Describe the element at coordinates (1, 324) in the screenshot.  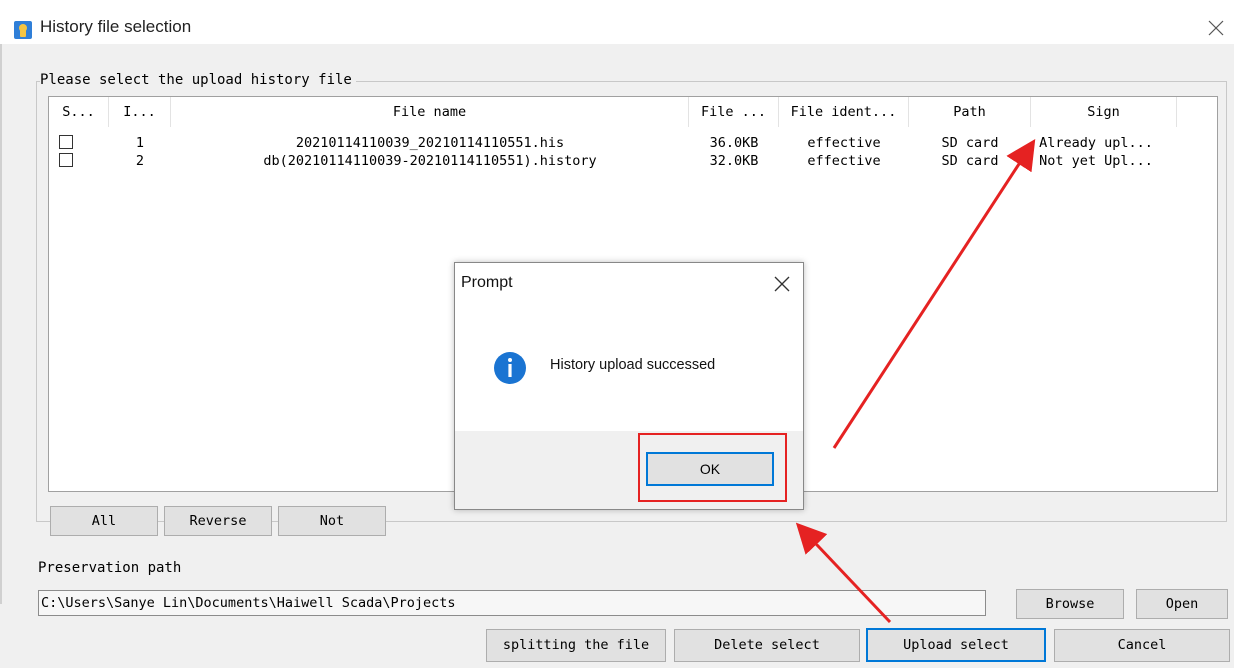
I see `window-left-edge` at that location.